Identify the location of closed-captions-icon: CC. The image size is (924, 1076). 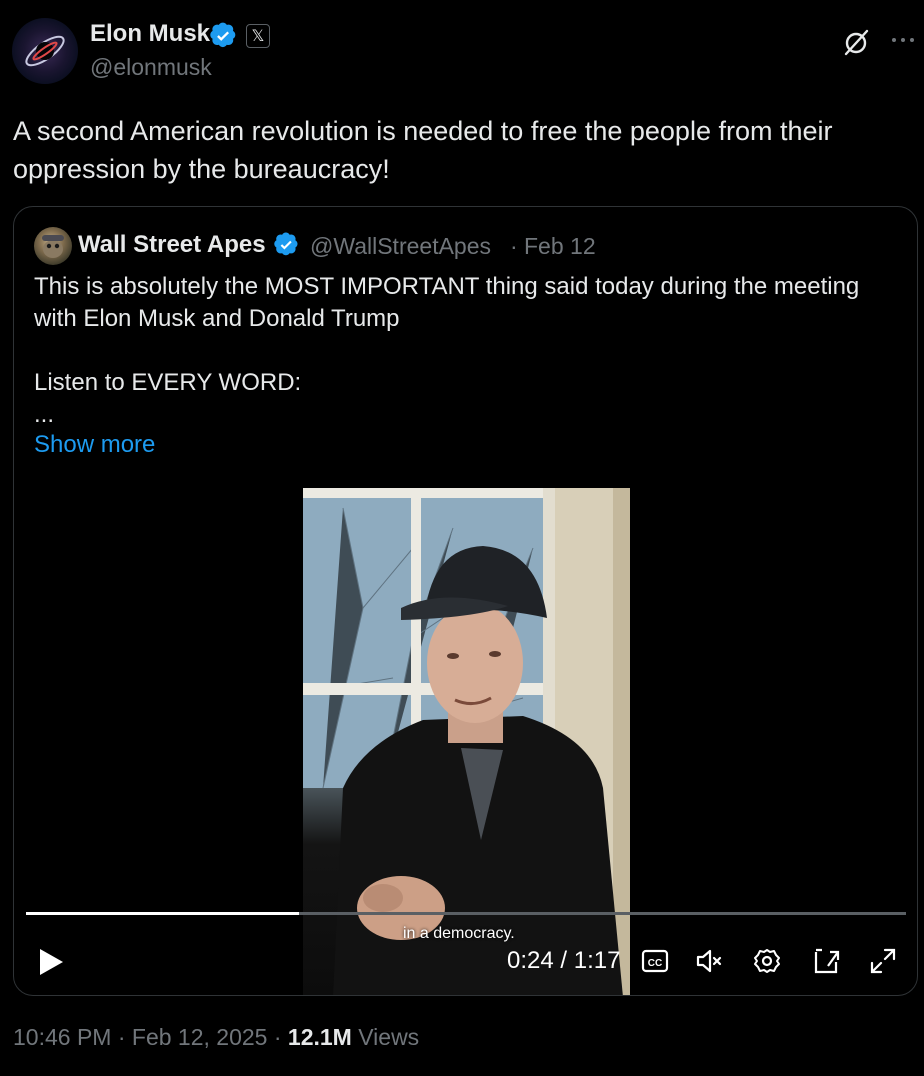
(655, 961).